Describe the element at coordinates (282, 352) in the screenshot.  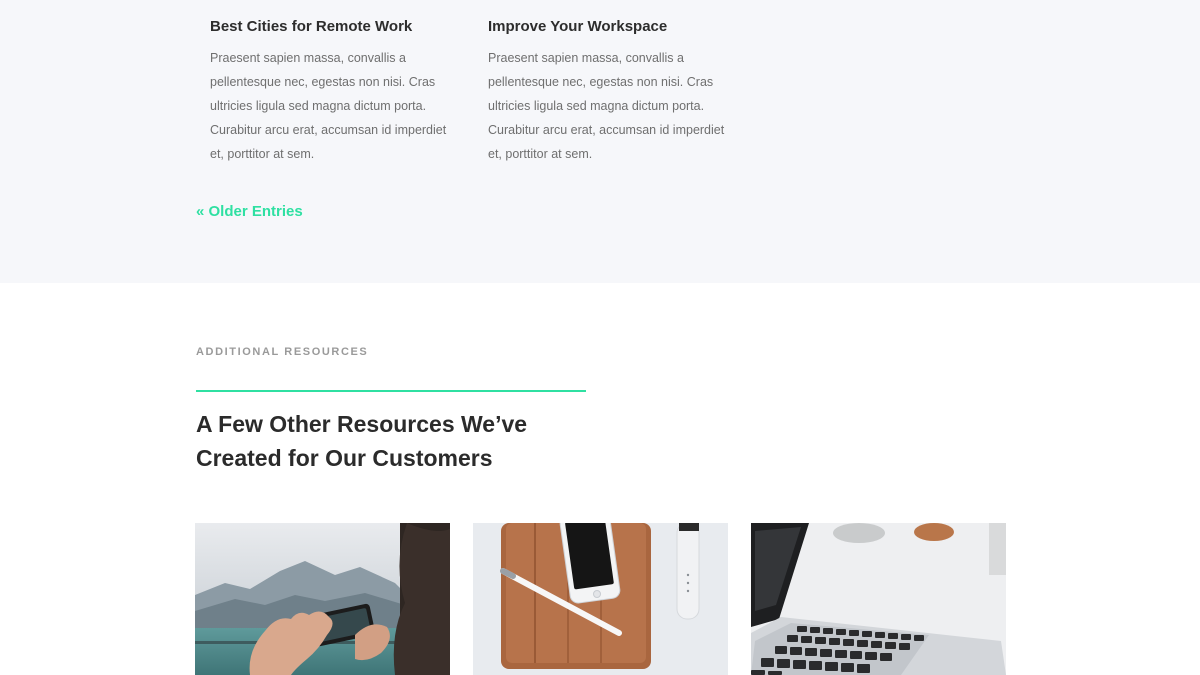
I see `section-eyebrow: ADDITIONAL RESOURCES` at that location.